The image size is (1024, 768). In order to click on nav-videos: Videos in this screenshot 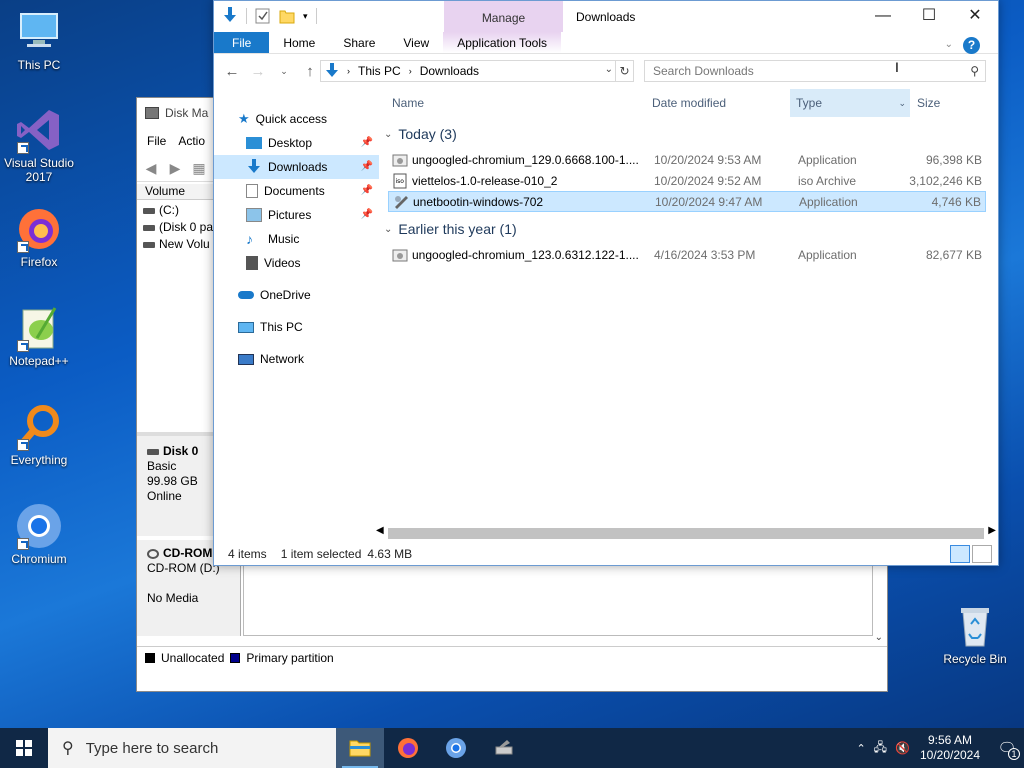, I will do `click(296, 263)`.